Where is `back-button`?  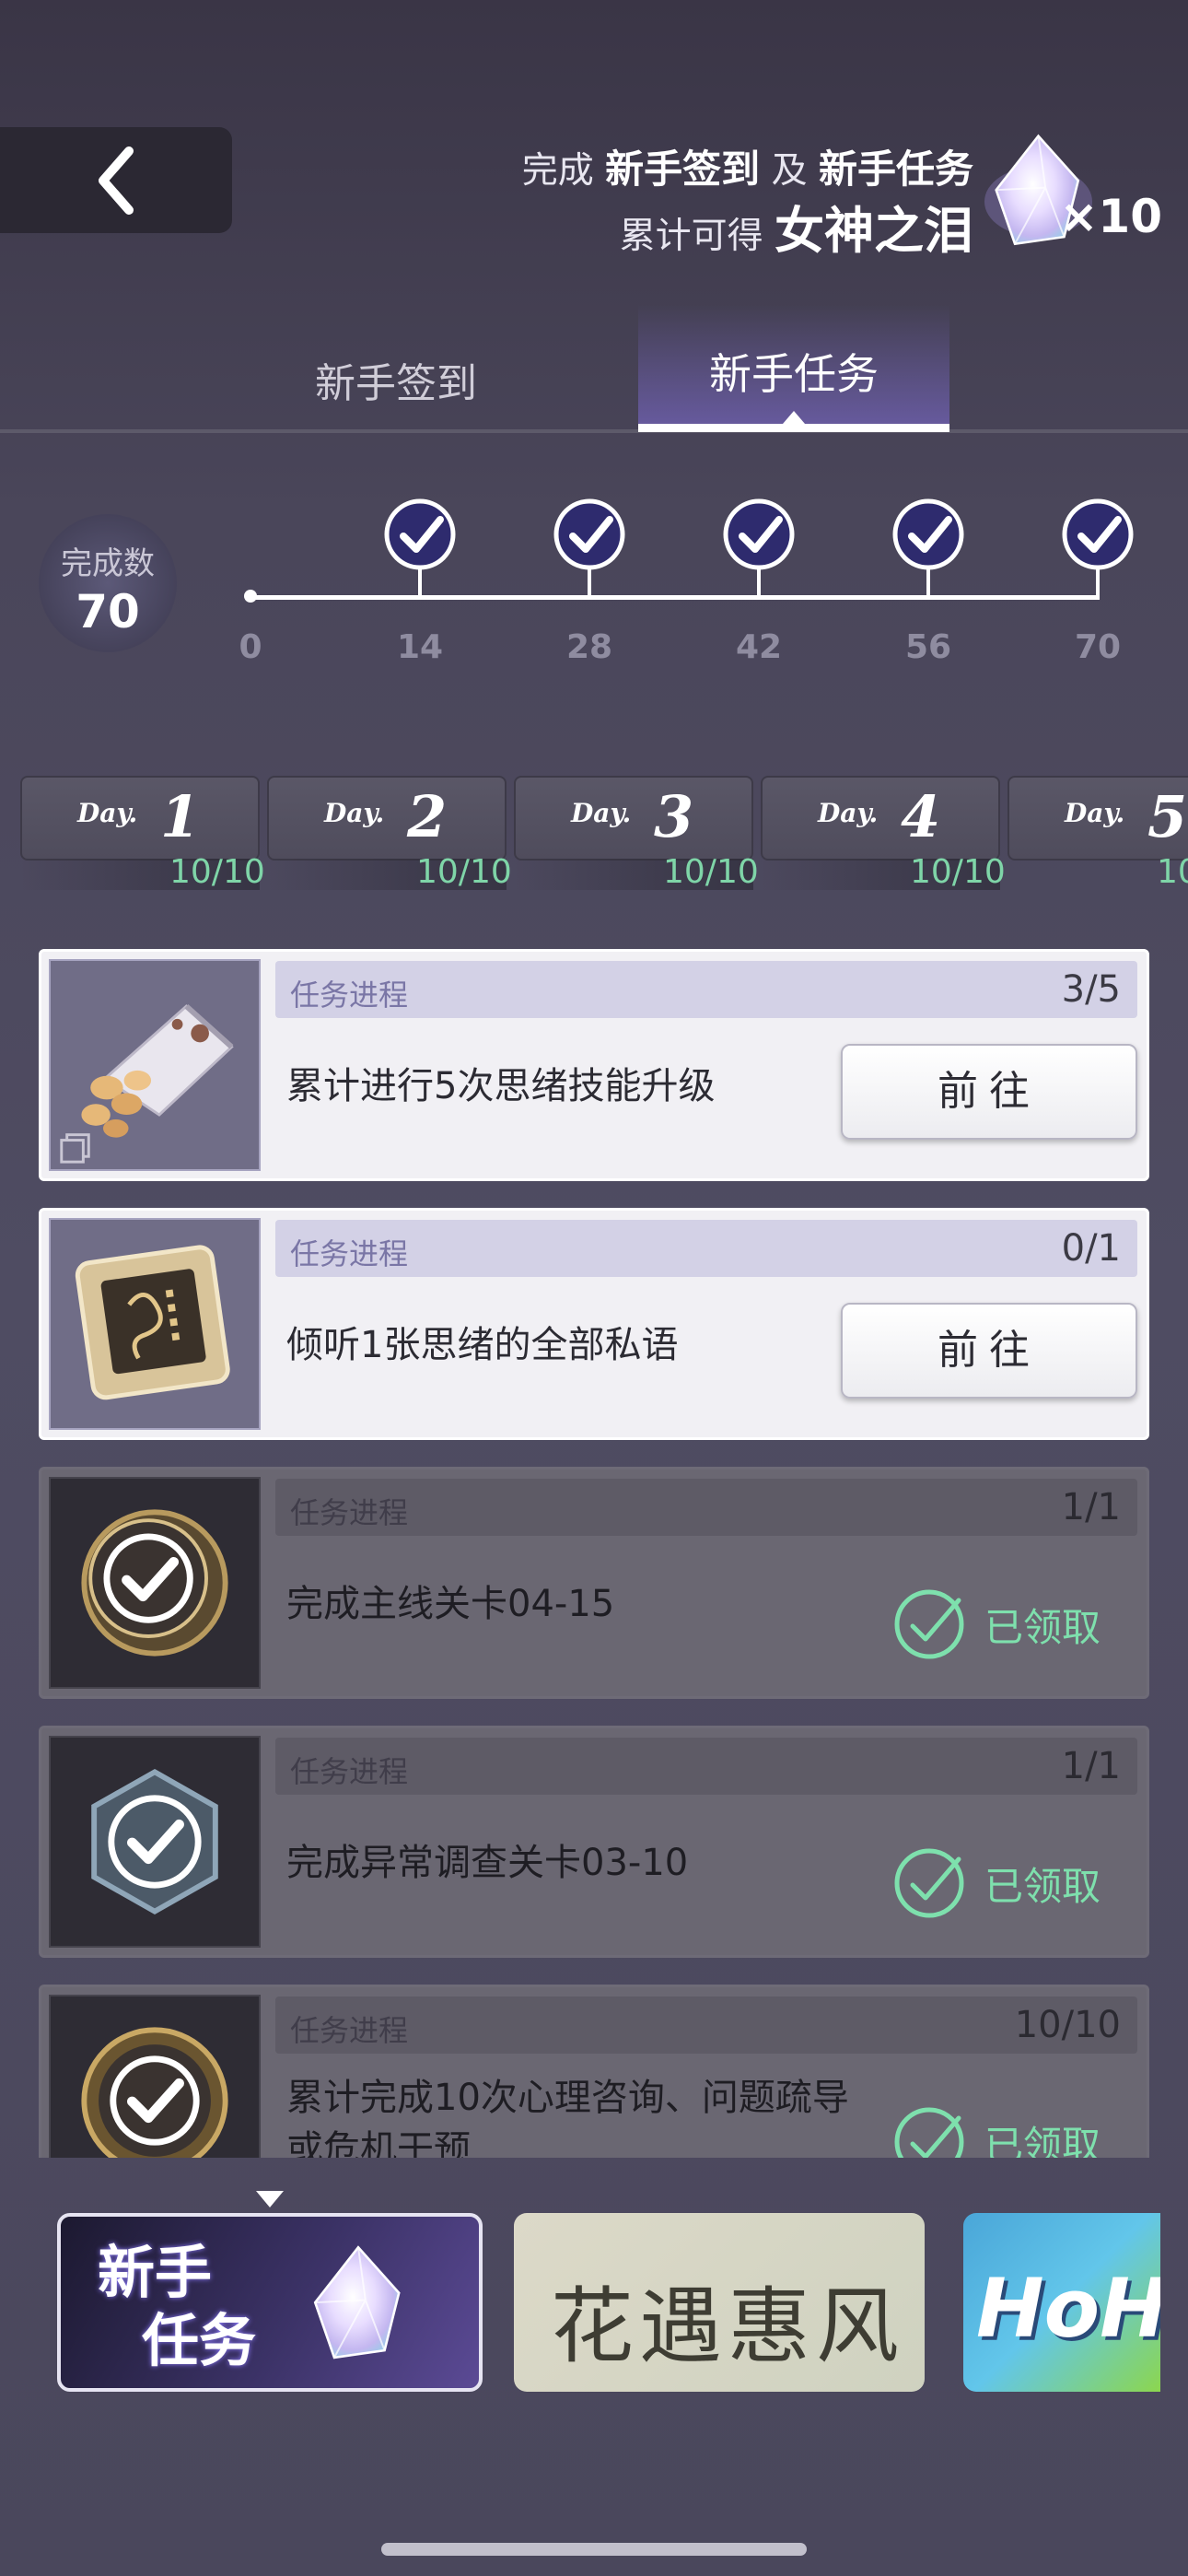 back-button is located at coordinates (116, 180).